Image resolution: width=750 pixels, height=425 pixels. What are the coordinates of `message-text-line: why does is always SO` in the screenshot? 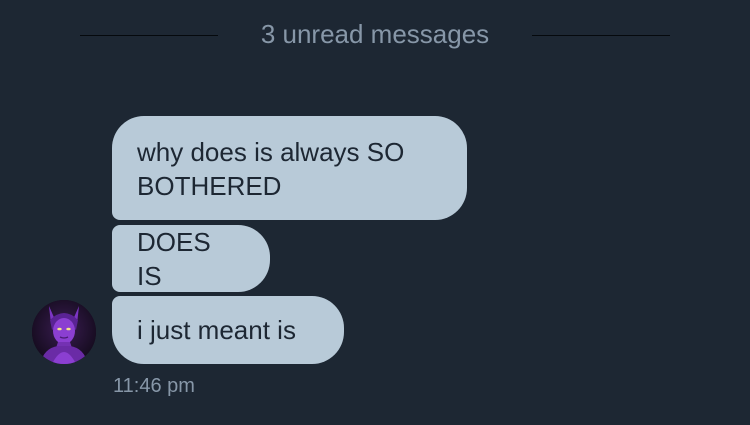 It's located at (271, 152).